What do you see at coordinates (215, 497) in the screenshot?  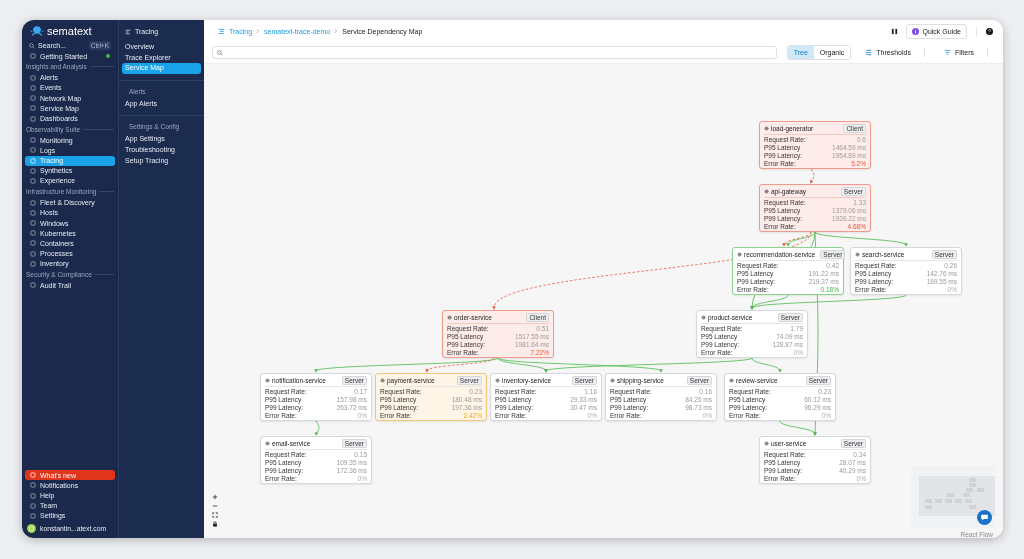 I see `plus-icon` at bounding box center [215, 497].